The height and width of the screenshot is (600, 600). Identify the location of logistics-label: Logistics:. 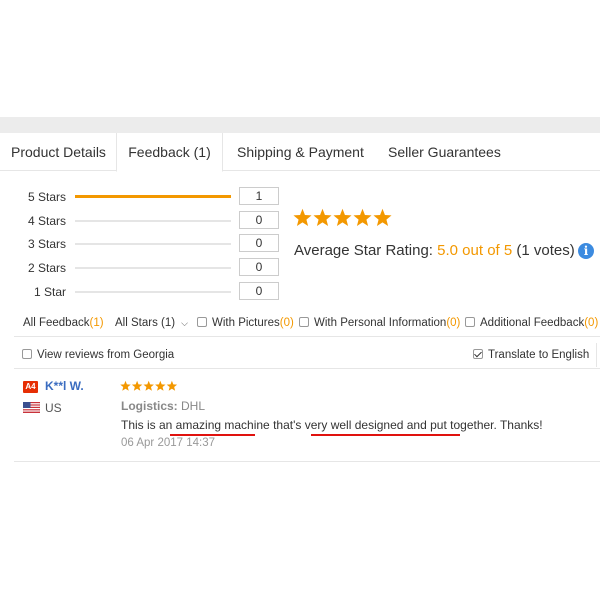
(149, 406).